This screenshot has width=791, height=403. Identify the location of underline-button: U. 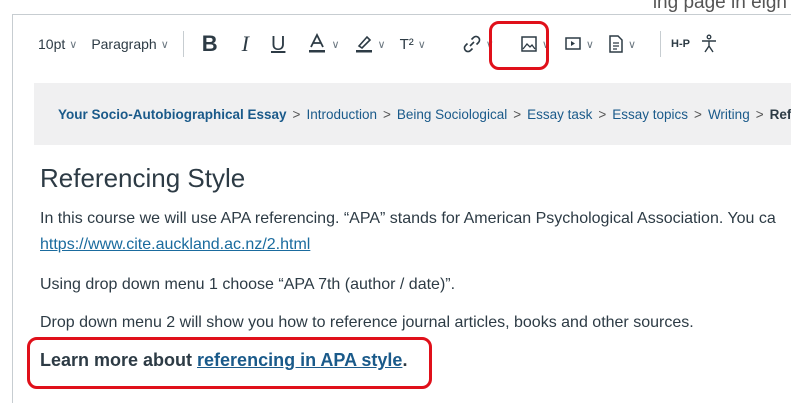
(278, 44).